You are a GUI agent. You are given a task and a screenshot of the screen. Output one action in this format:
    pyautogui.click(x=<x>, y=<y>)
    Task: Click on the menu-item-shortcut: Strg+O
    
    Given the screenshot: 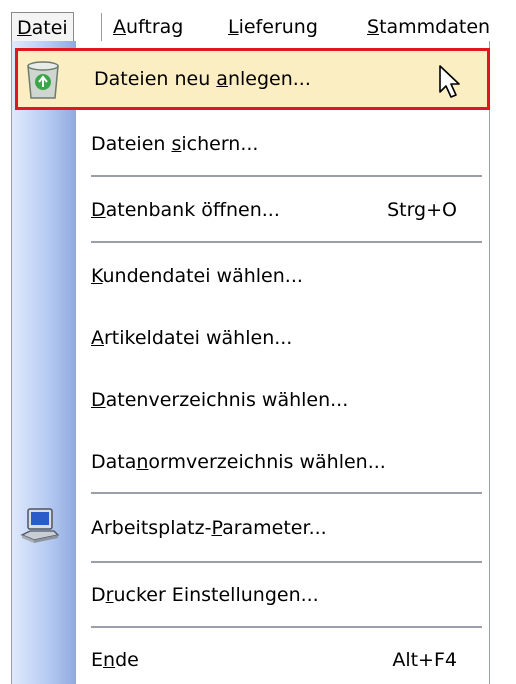 What is the action you would take?
    pyautogui.click(x=422, y=210)
    